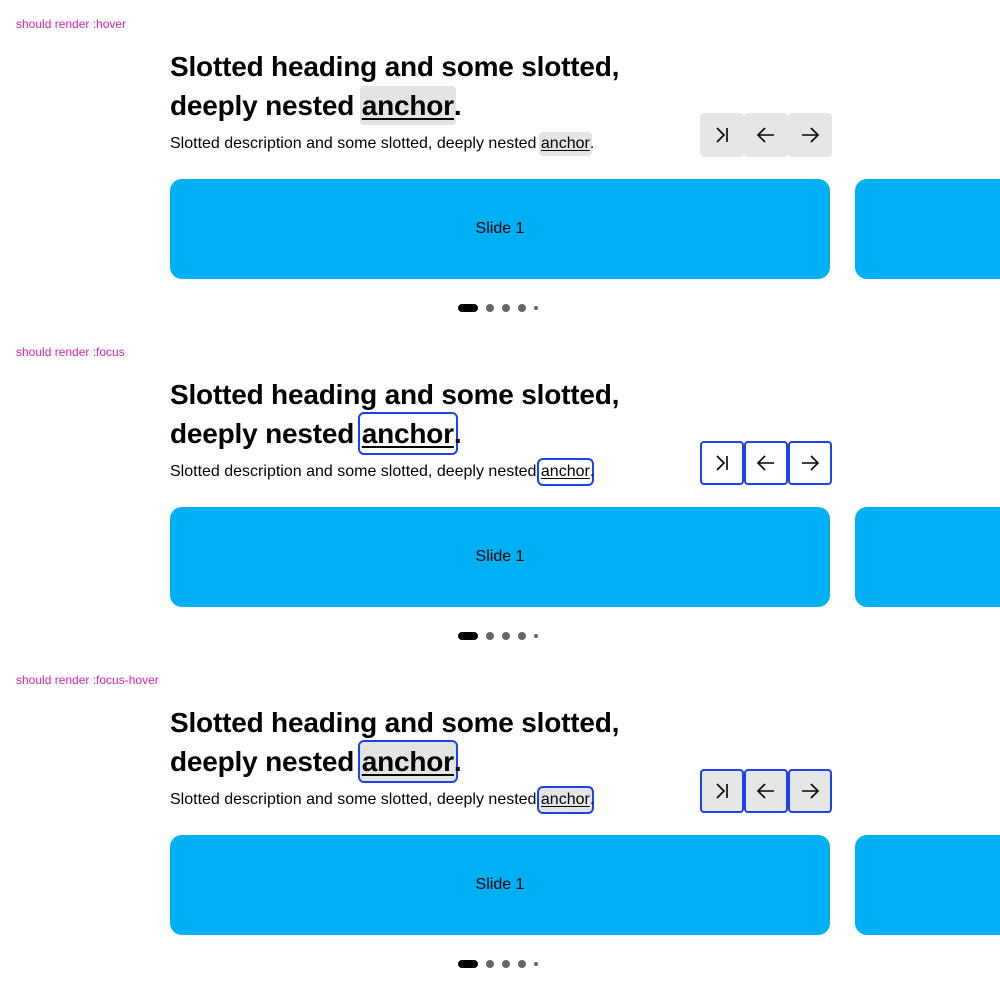 This screenshot has height=984, width=1000. What do you see at coordinates (71, 24) in the screenshot?
I see `section-label: should render :hover` at bounding box center [71, 24].